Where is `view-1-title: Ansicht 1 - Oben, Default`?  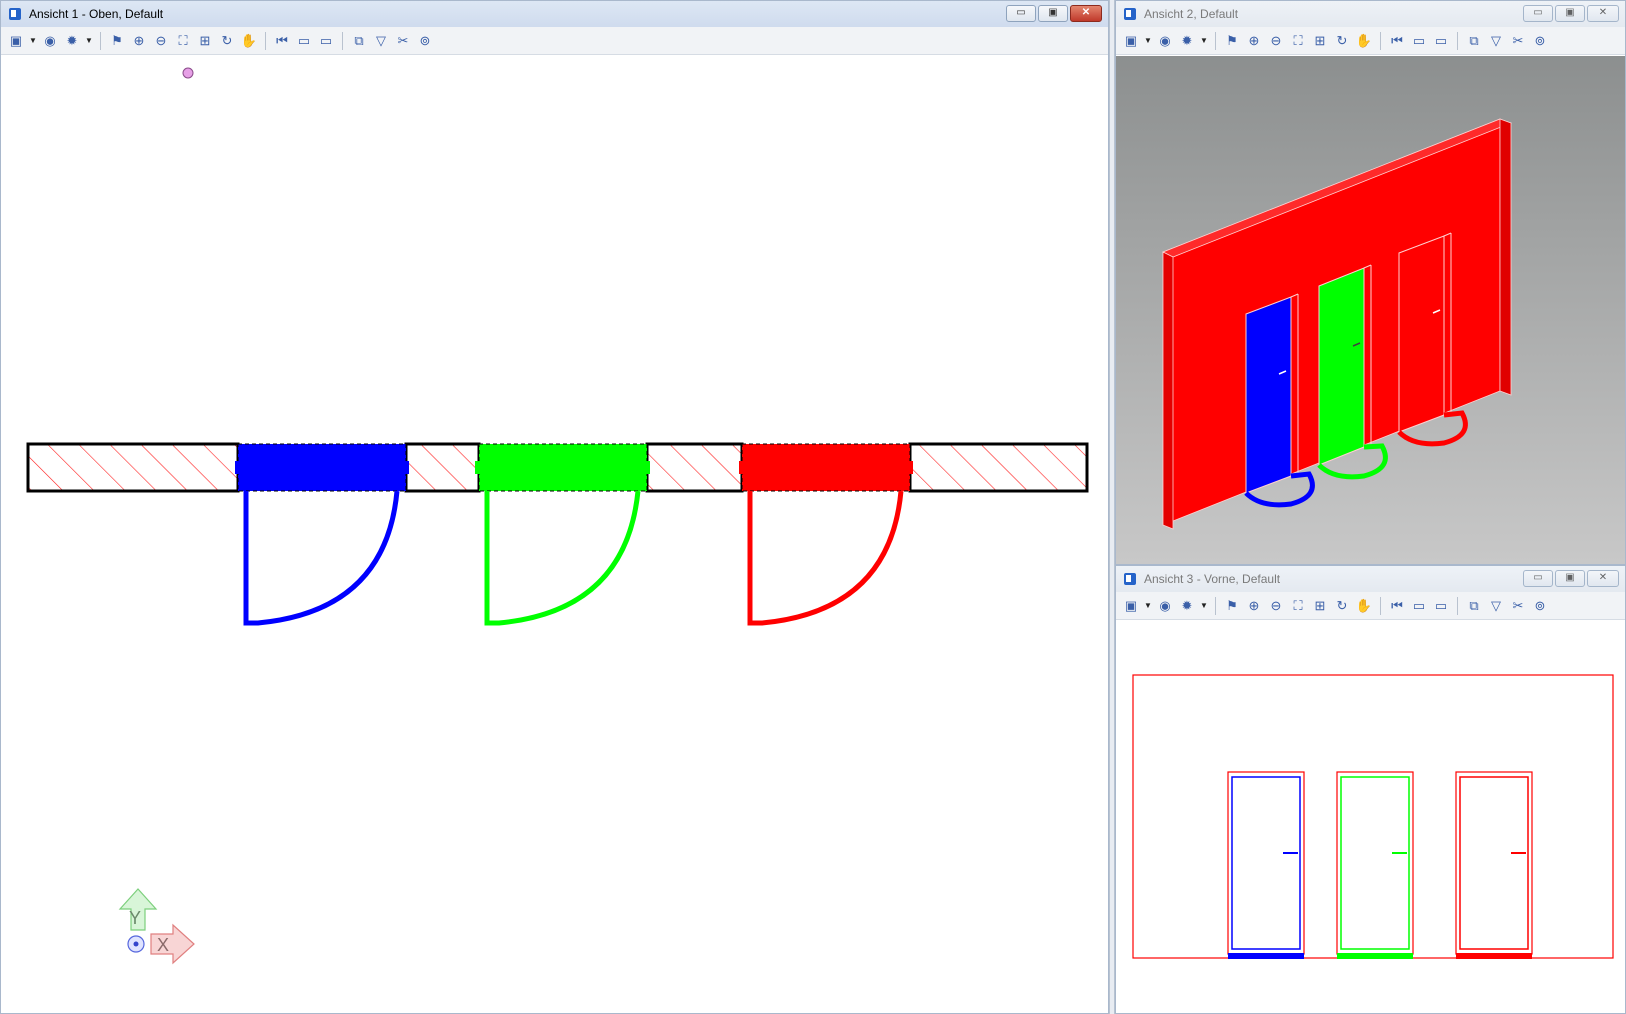 view-1-title: Ansicht 1 - Oben, Default is located at coordinates (96, 14).